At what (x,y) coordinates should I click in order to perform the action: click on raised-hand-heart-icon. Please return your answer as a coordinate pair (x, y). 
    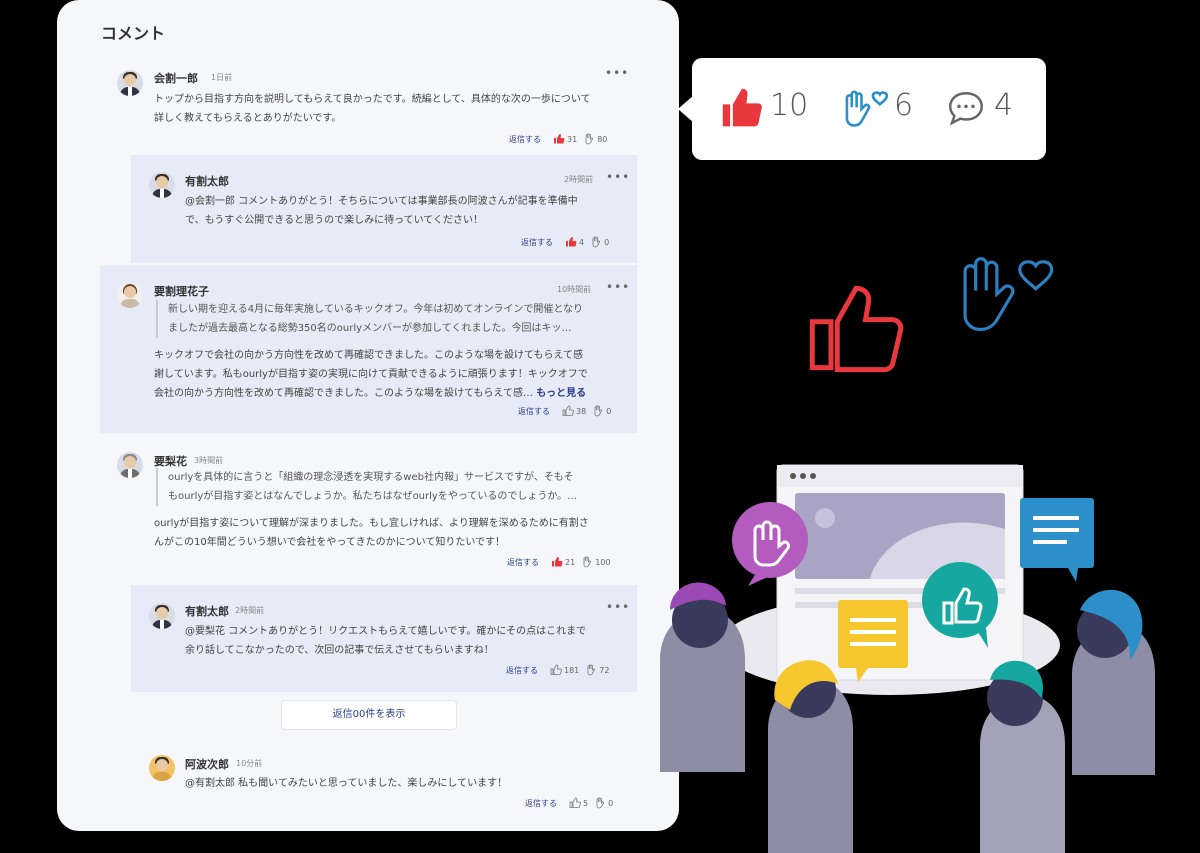
    Looking at the image, I should click on (867, 108).